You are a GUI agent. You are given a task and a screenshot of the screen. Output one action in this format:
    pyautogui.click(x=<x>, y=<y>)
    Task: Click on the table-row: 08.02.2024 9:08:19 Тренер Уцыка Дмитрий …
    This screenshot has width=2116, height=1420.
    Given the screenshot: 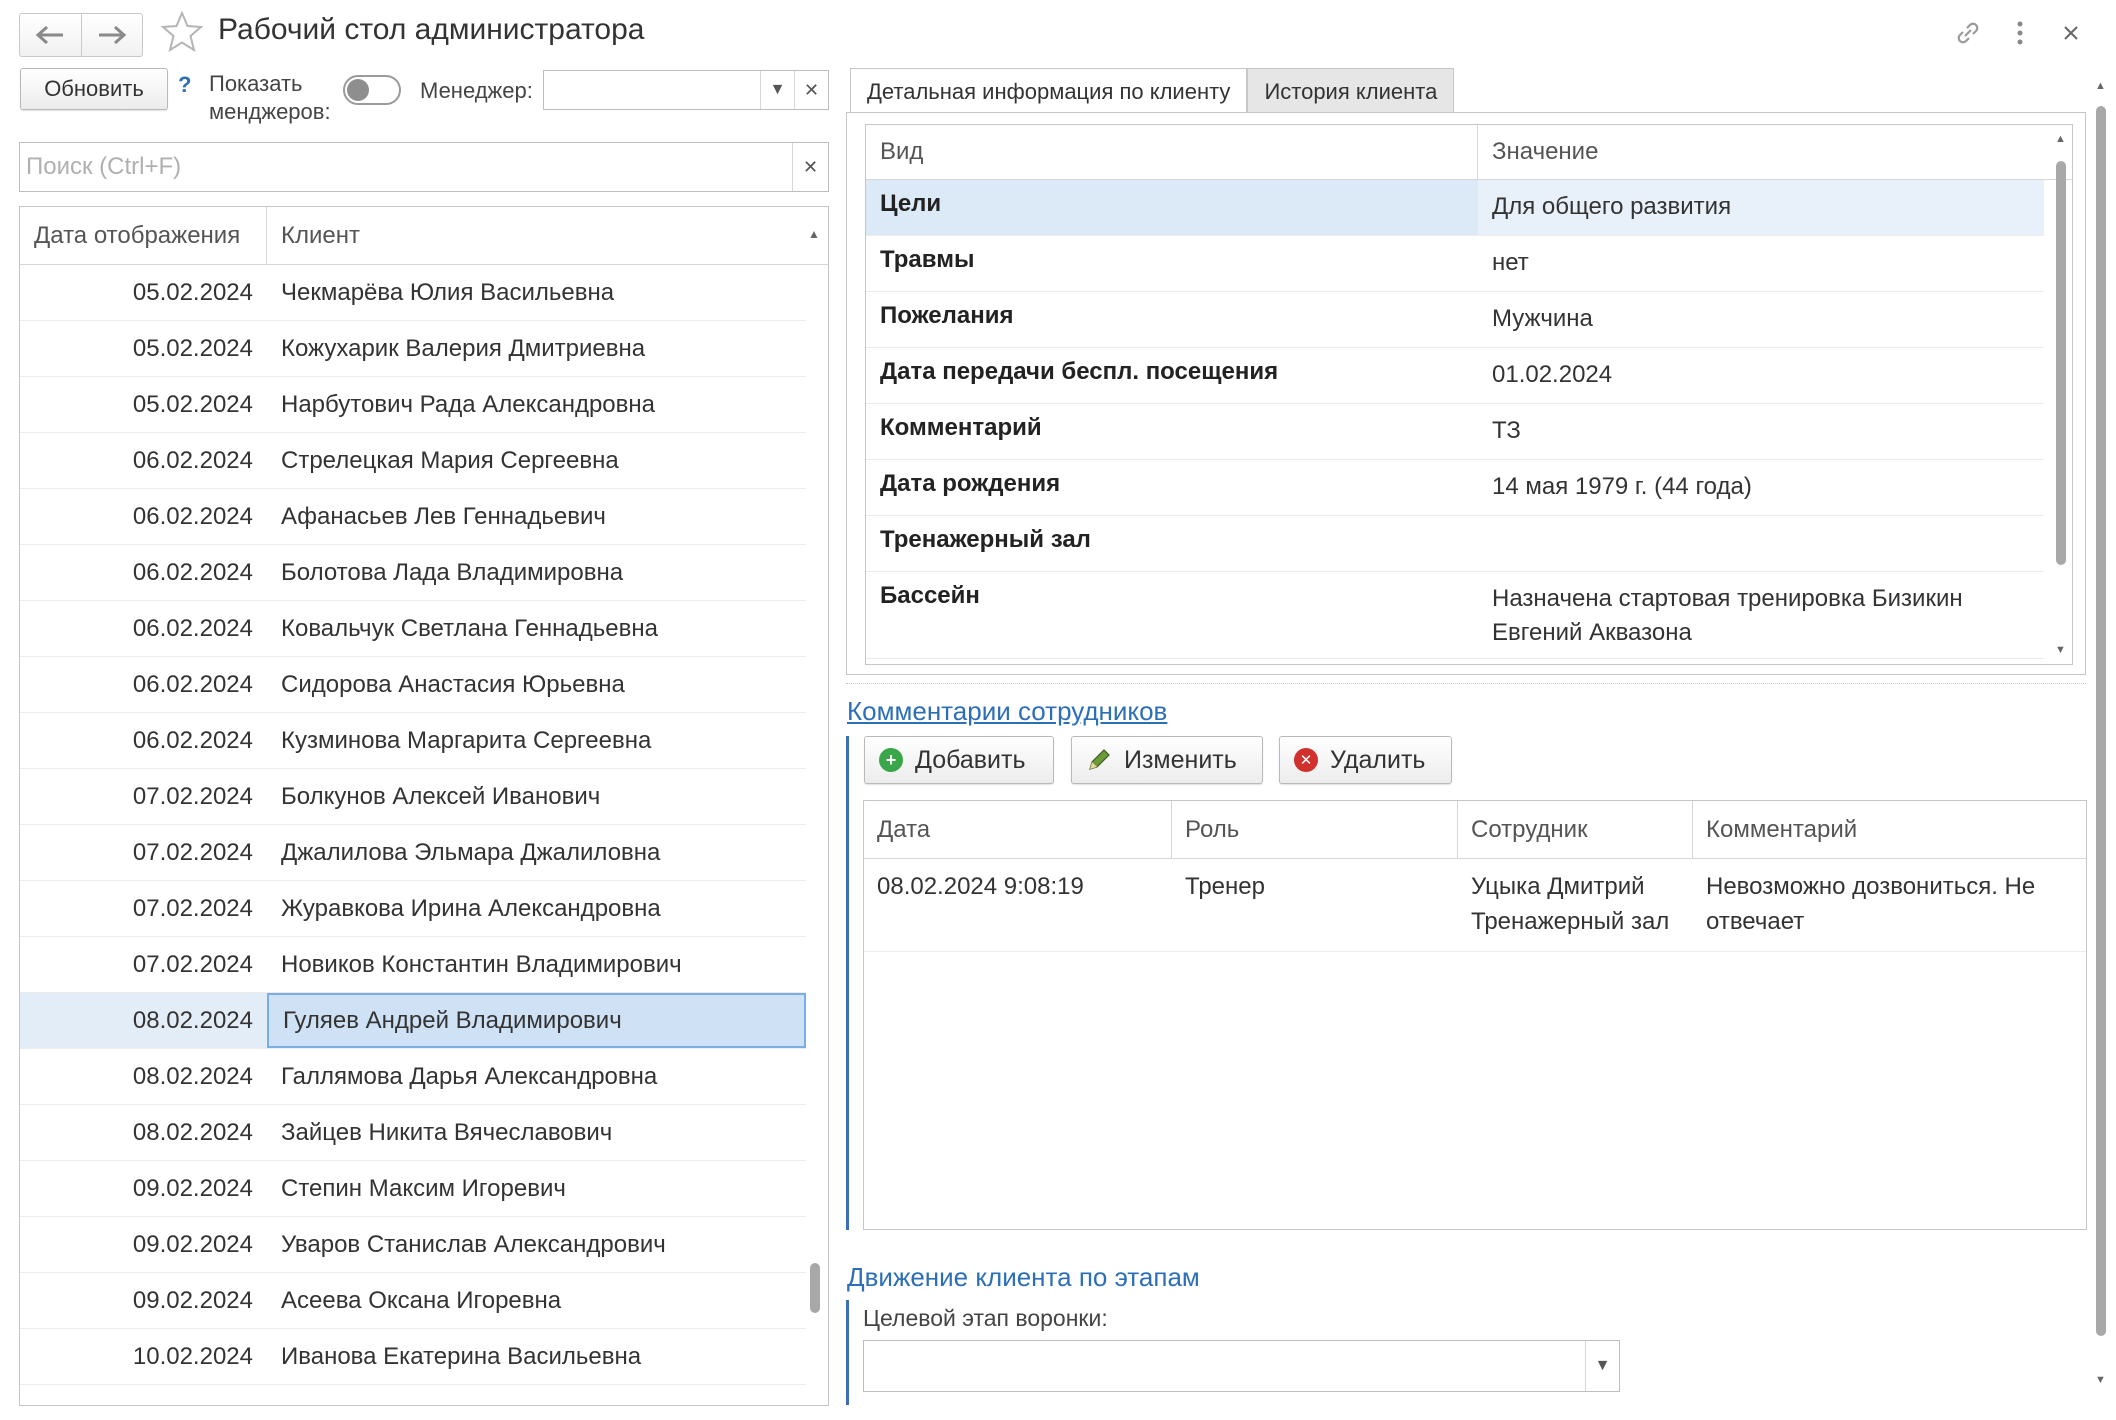 What is the action you would take?
    pyautogui.click(x=1475, y=905)
    